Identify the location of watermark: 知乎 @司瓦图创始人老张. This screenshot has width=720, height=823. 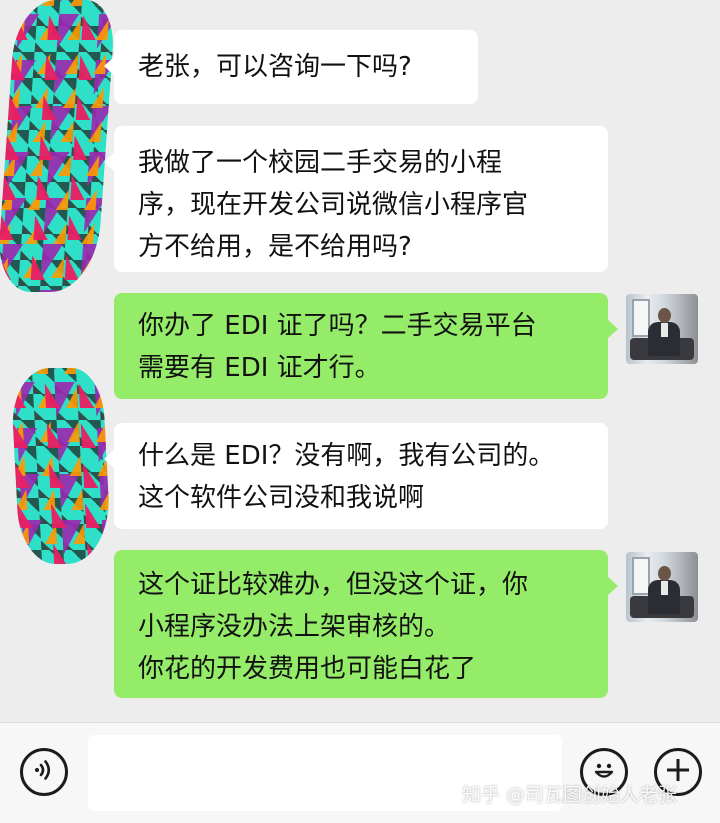
(570, 795).